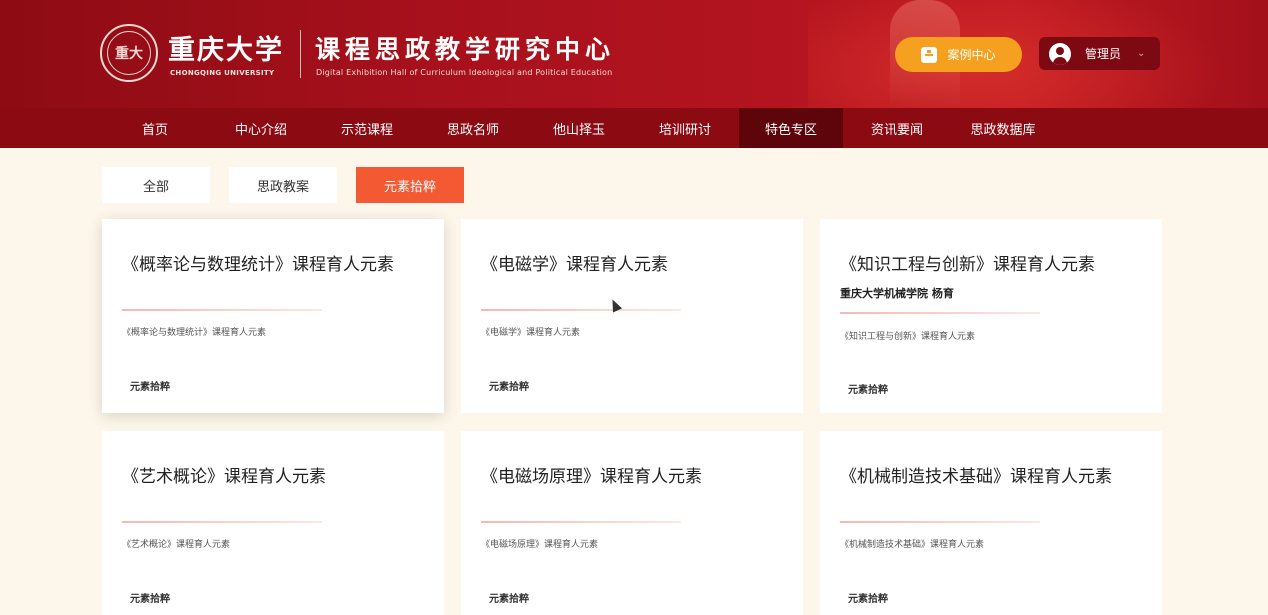  Describe the element at coordinates (194, 333) in the screenshot. I see `card-description: 《概率论与数理统计》课程育人元素` at that location.